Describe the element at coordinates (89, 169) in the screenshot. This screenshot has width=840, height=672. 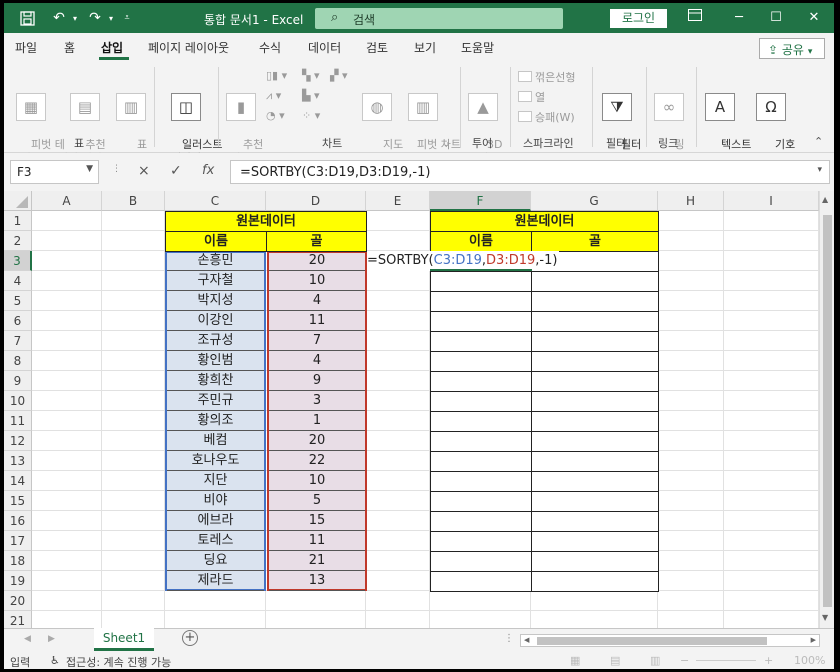
I see `name-box-dropdown-icon: ▼` at that location.